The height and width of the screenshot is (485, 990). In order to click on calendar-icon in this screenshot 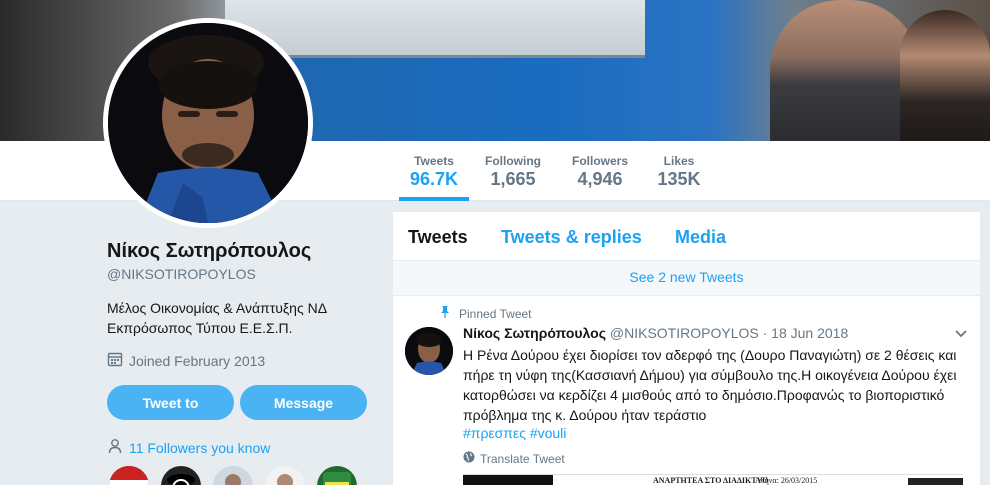, I will do `click(115, 360)`.